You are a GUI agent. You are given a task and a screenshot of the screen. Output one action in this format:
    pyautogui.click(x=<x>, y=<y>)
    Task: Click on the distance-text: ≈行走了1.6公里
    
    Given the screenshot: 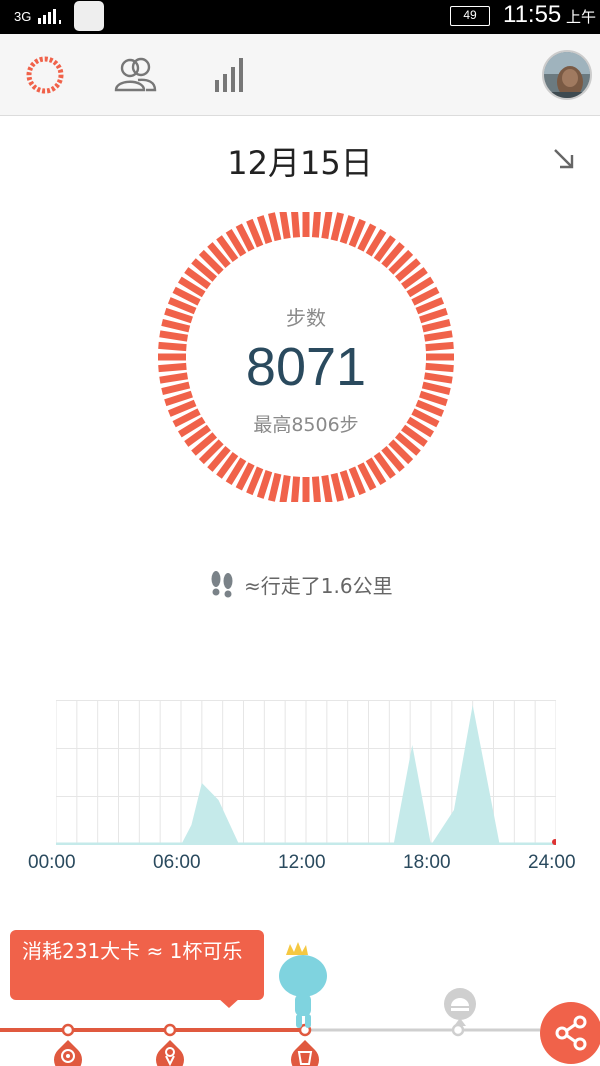 What is the action you would take?
    pyautogui.click(x=318, y=585)
    